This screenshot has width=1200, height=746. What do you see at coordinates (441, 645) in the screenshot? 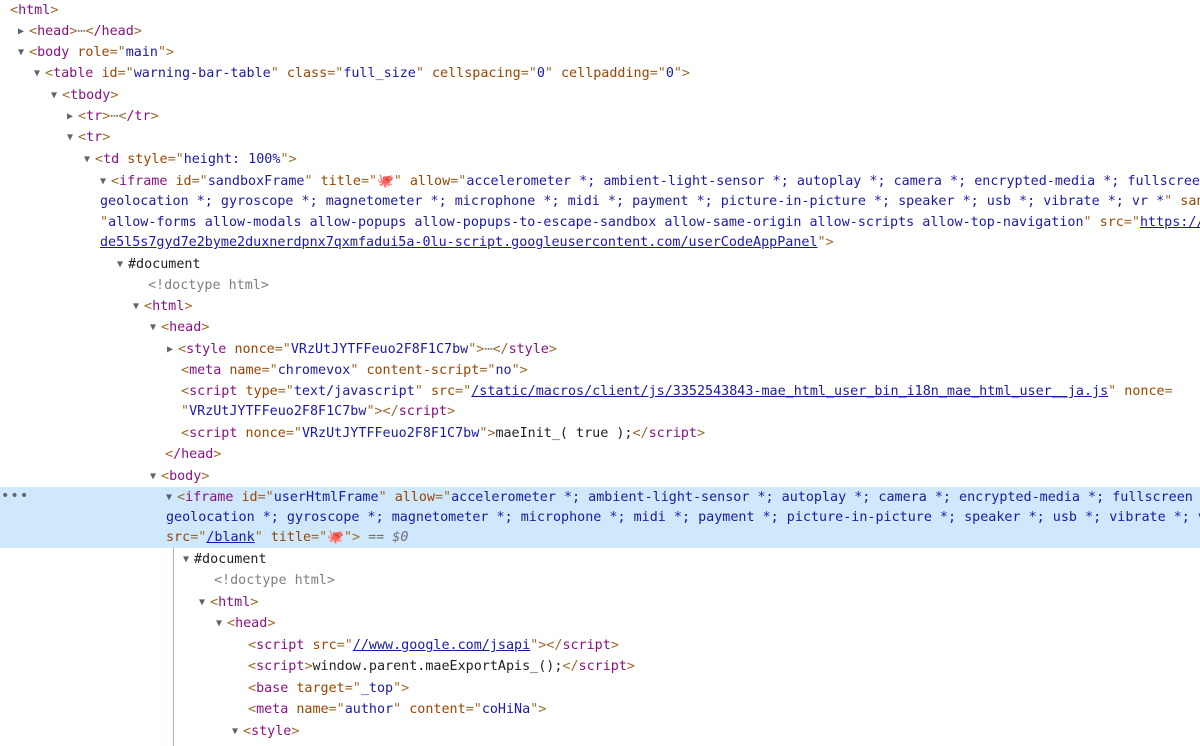
I see `jsapi-link: //www.google.com/jsapi` at bounding box center [441, 645].